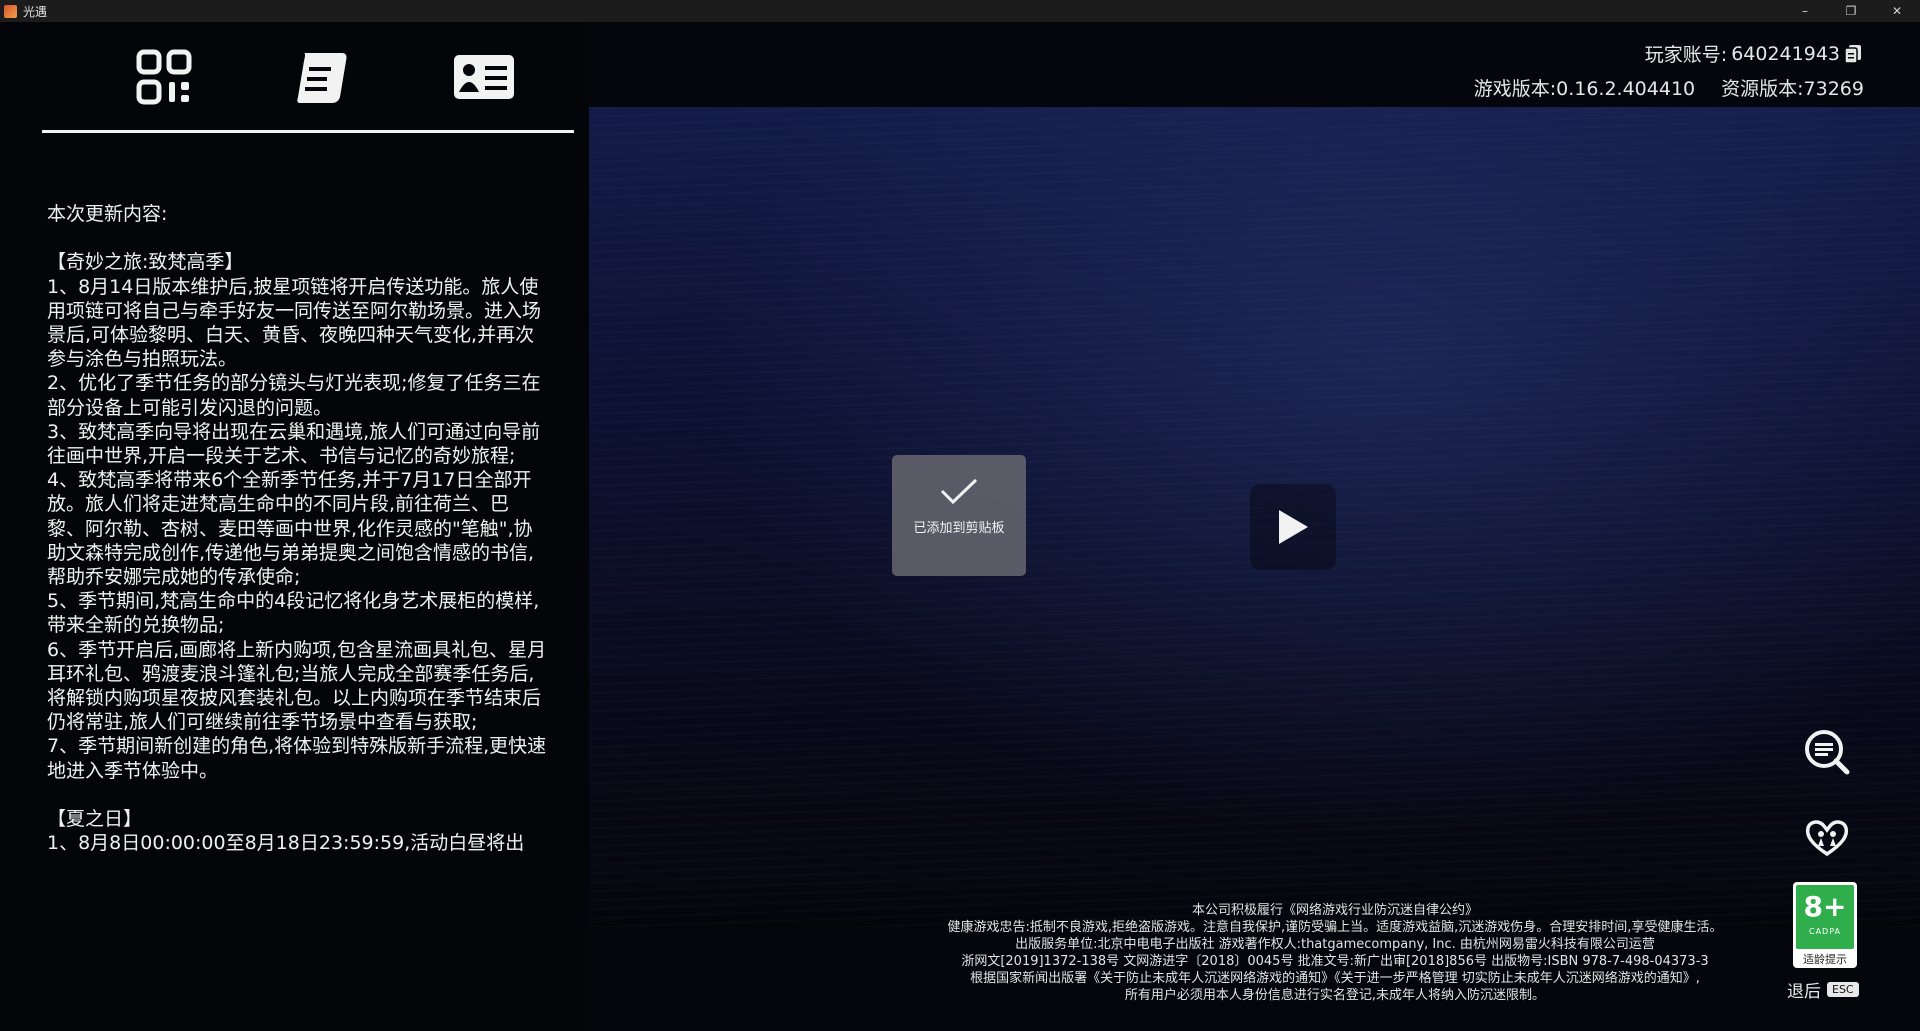 The width and height of the screenshot is (1920, 1031). What do you see at coordinates (1823, 989) in the screenshot?
I see `exit-button: 退后 ESC` at bounding box center [1823, 989].